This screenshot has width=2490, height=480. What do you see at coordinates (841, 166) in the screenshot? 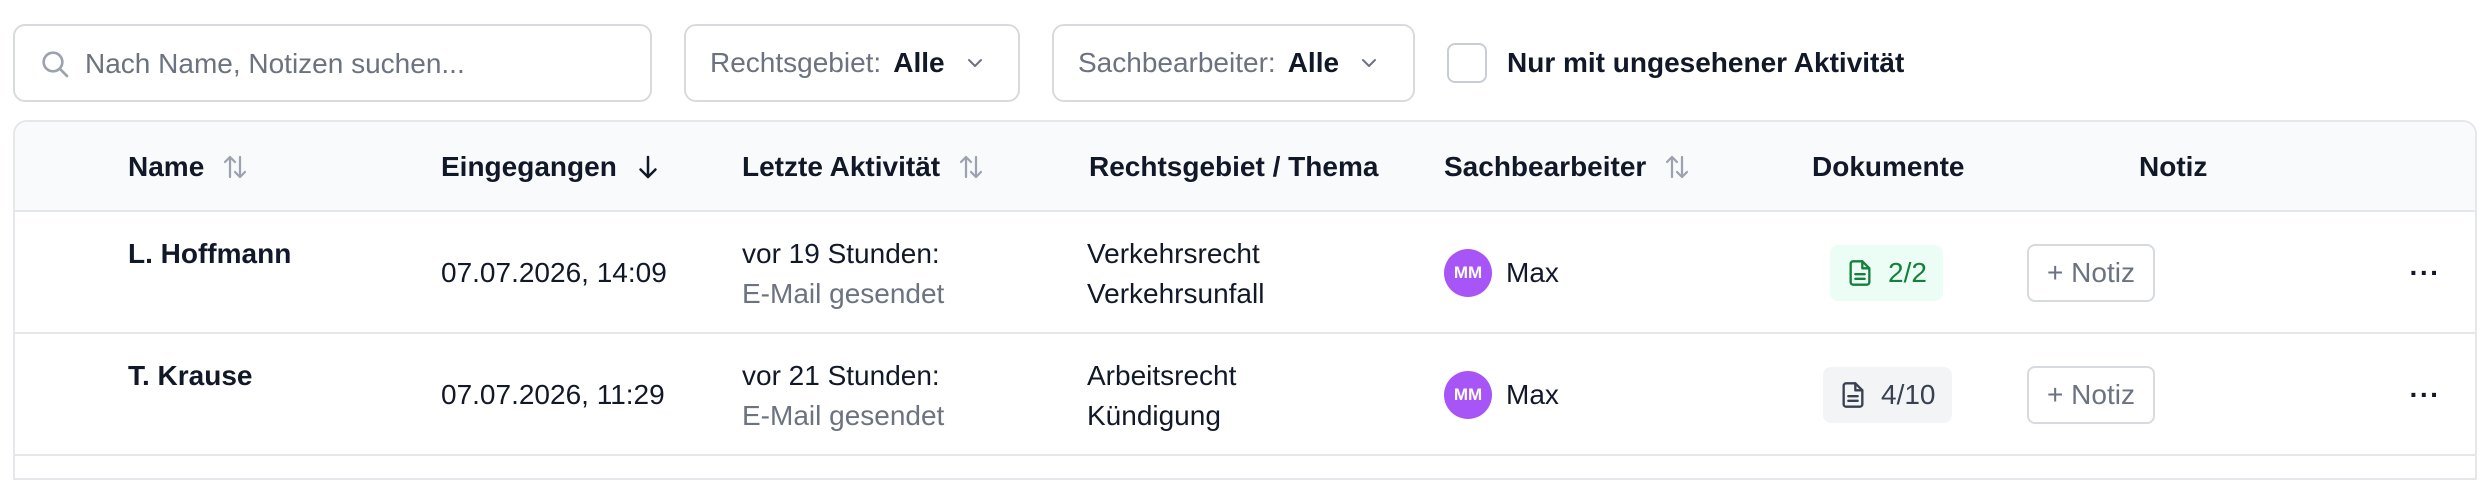
I see `column-header-last-activity-label: Letzte Aktivität` at bounding box center [841, 166].